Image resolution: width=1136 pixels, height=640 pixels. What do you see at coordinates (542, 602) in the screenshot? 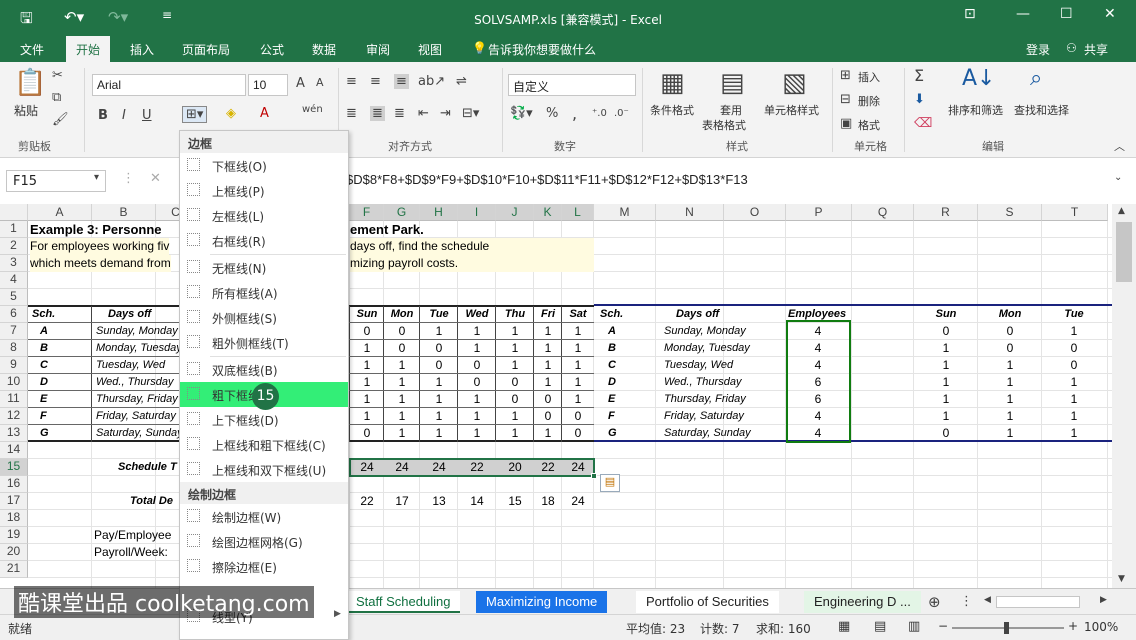
I see `sheet-tab-income: Maximizing Income` at bounding box center [542, 602].